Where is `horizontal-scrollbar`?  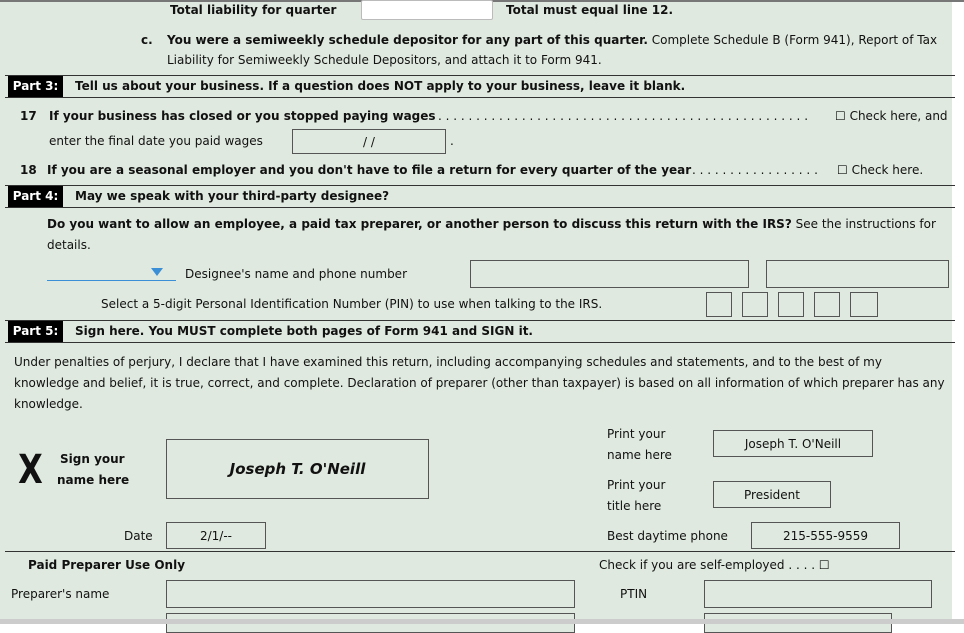
horizontal-scrollbar is located at coordinates (482, 621).